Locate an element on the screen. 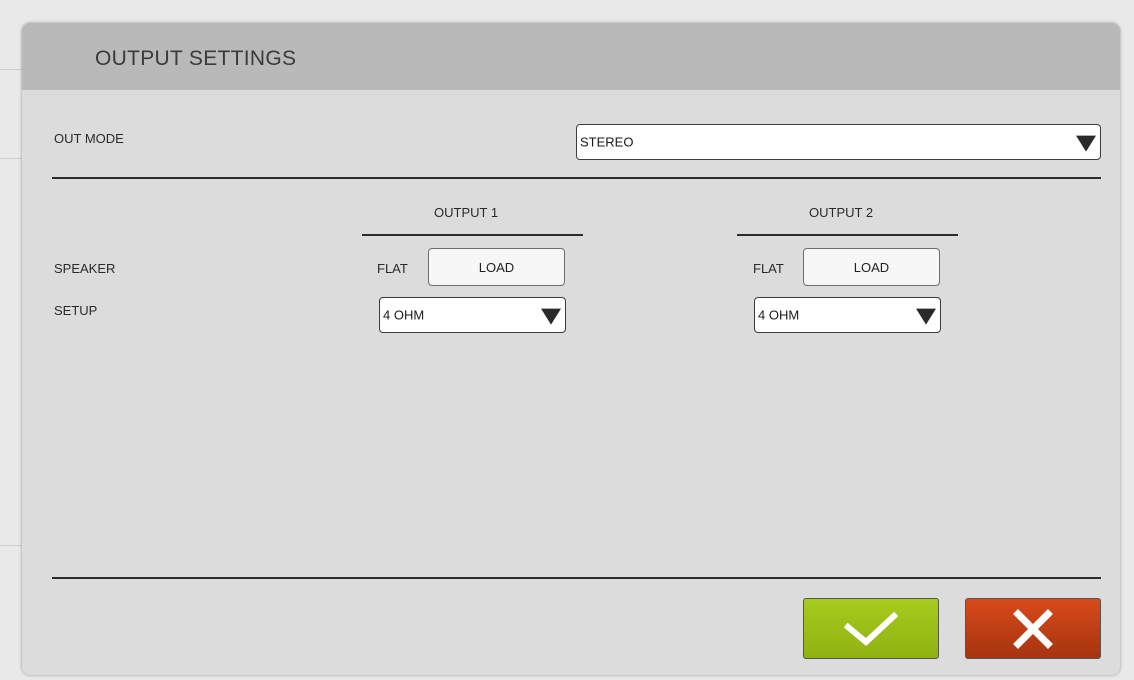 The width and height of the screenshot is (1134, 680). output-1-header-rule is located at coordinates (472, 235).